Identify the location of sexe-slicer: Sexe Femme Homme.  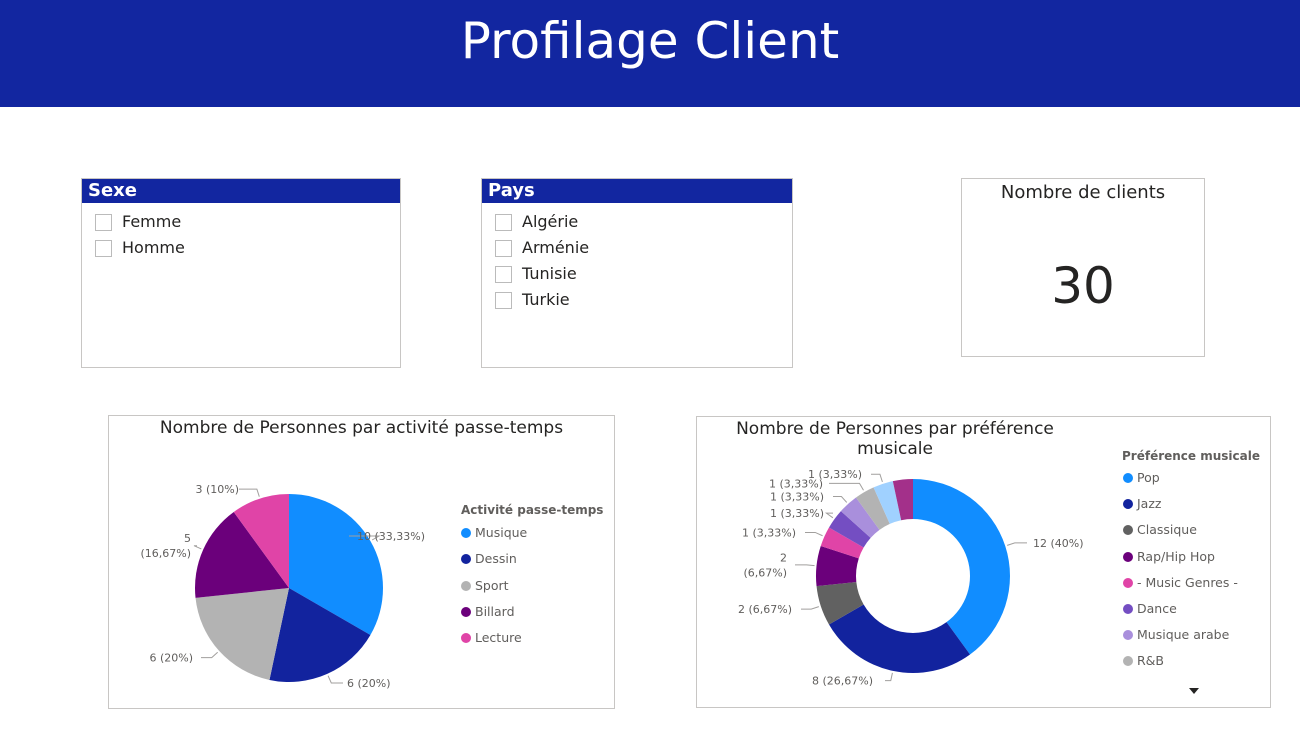
(241, 273).